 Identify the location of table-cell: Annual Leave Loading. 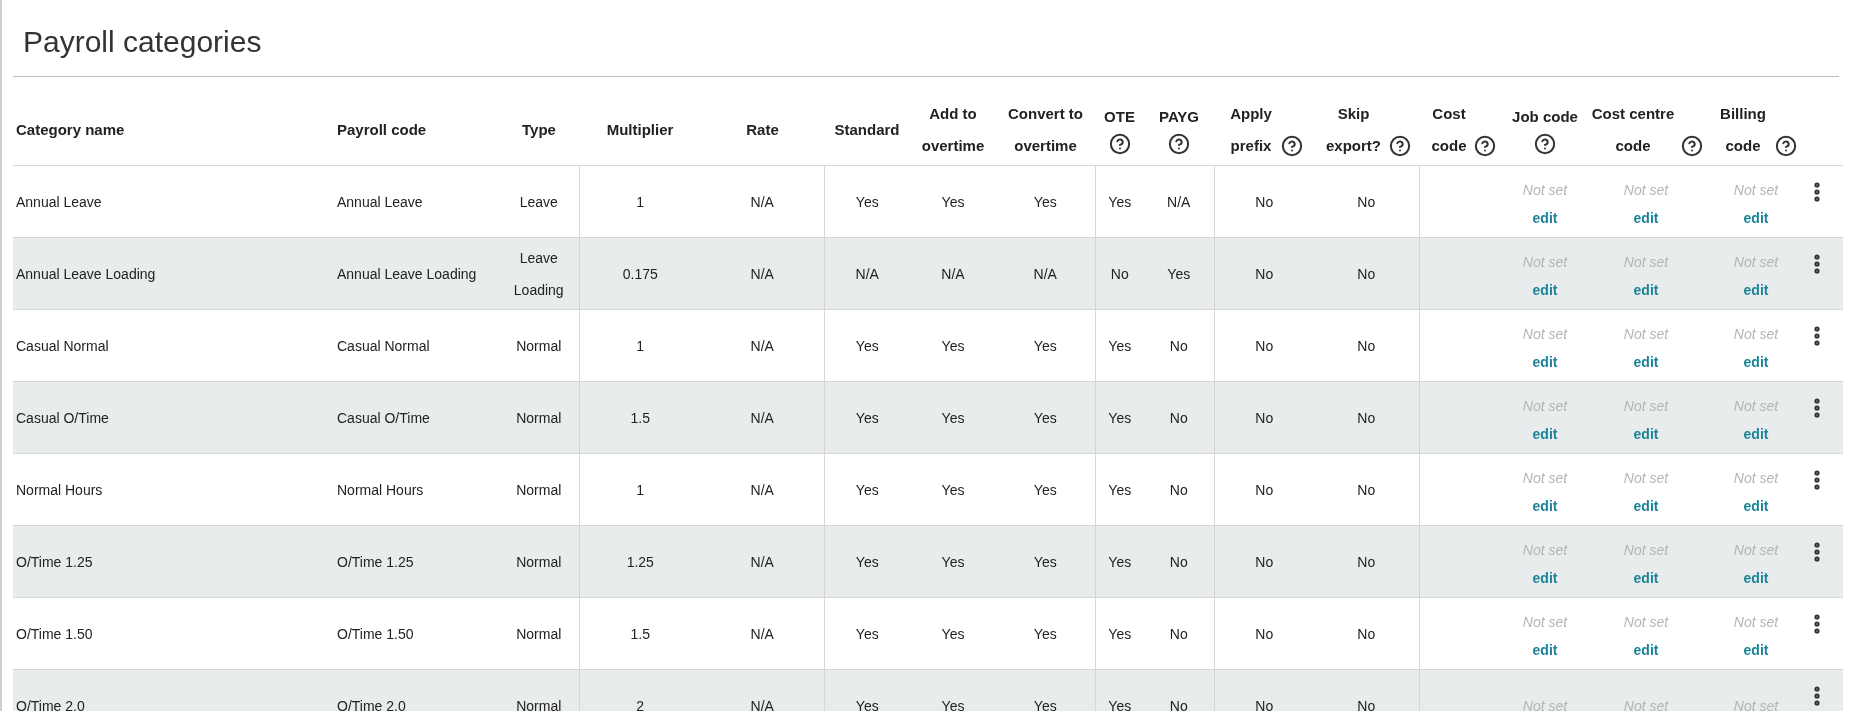
(86, 273).